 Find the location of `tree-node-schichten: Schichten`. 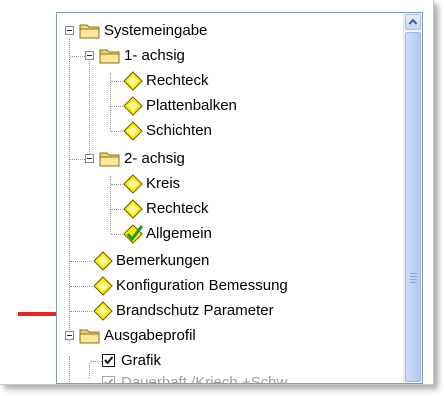

tree-node-schichten: Schichten is located at coordinates (230, 131).